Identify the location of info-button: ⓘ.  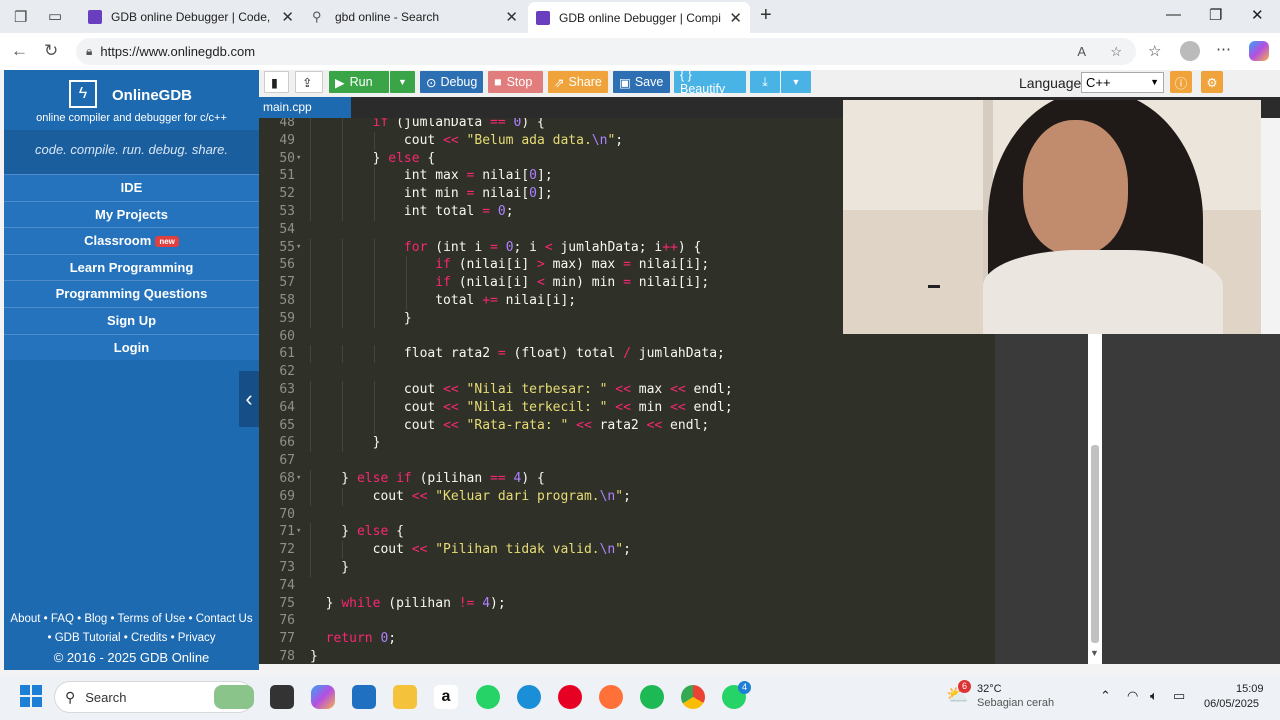
(1181, 82).